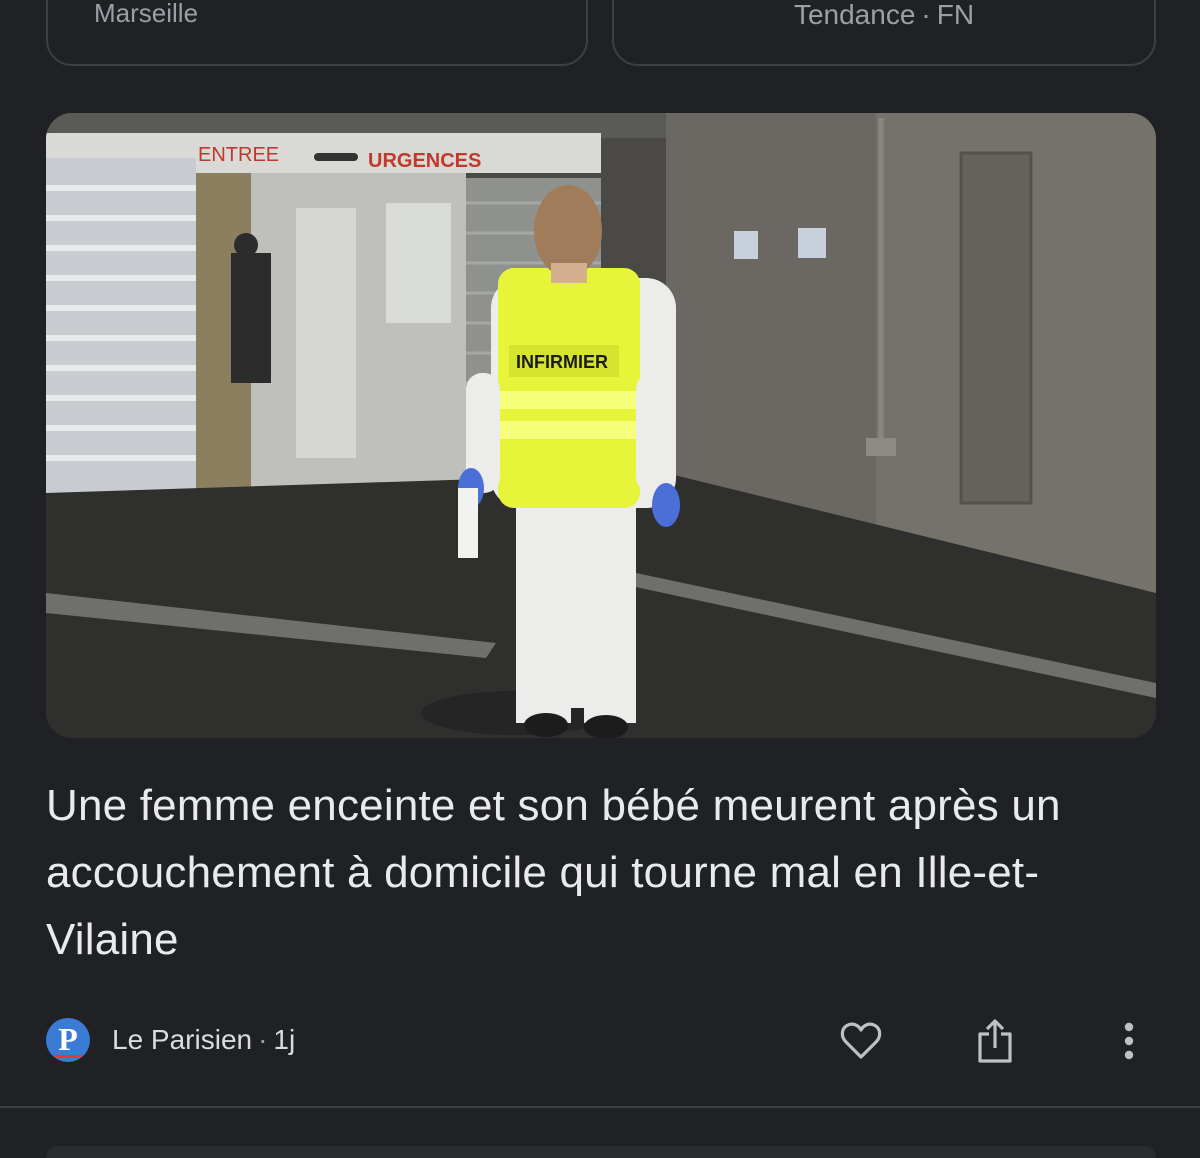  I want to click on related-card-right-source: FN, so click(955, 15).